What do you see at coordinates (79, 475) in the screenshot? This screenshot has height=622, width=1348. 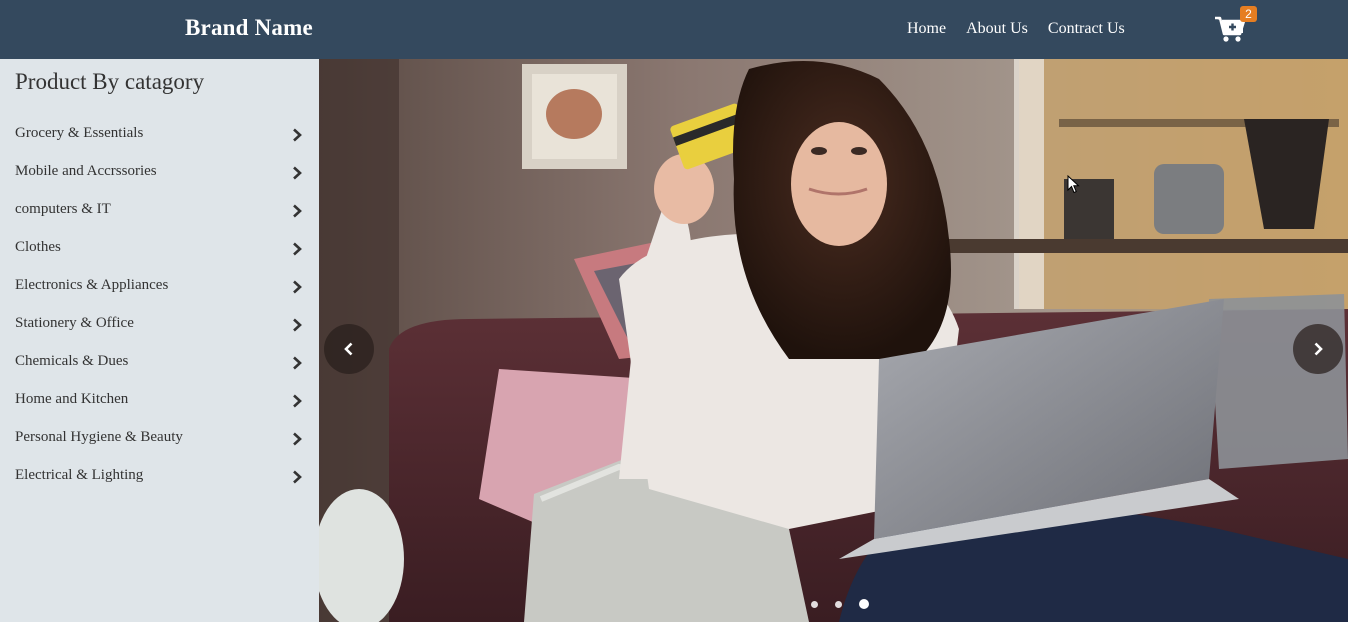 I see `category-label: Electrical & Lighting` at bounding box center [79, 475].